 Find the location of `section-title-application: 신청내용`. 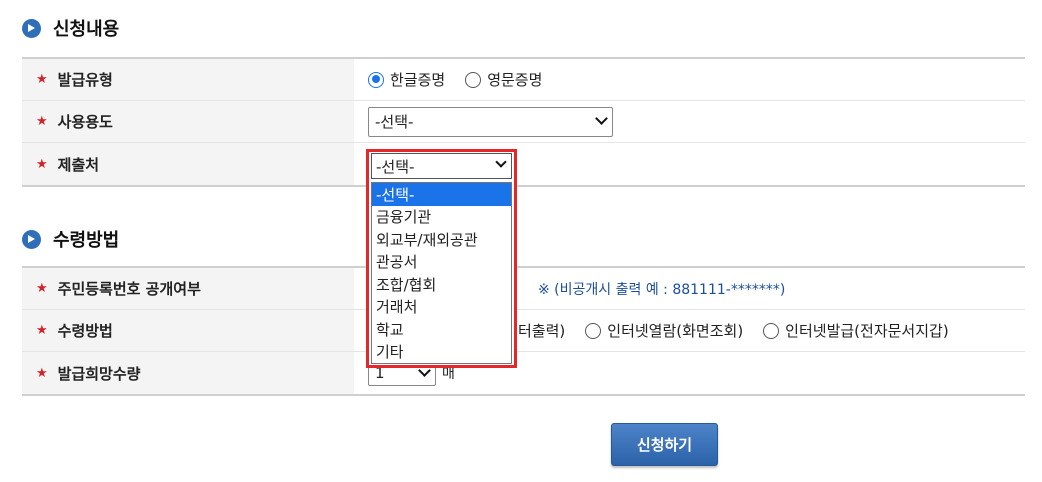

section-title-application: 신청내용 is located at coordinates (70, 28).